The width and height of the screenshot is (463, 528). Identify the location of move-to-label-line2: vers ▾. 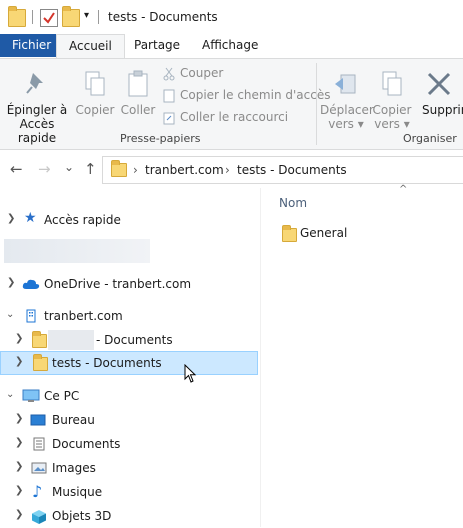
(346, 124).